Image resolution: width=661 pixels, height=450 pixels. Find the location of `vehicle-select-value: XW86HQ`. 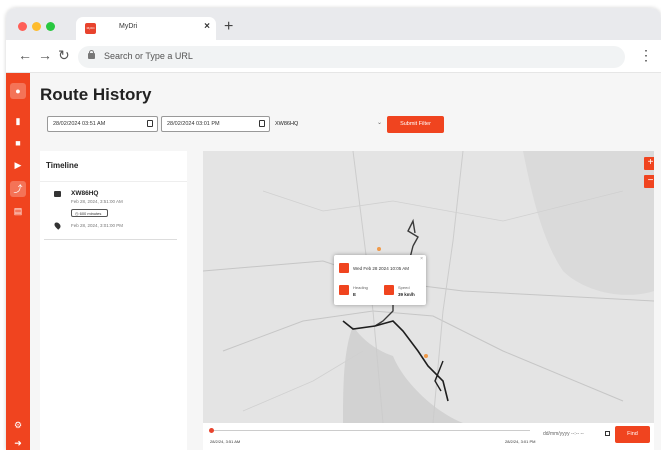

vehicle-select-value: XW86HQ is located at coordinates (287, 124).